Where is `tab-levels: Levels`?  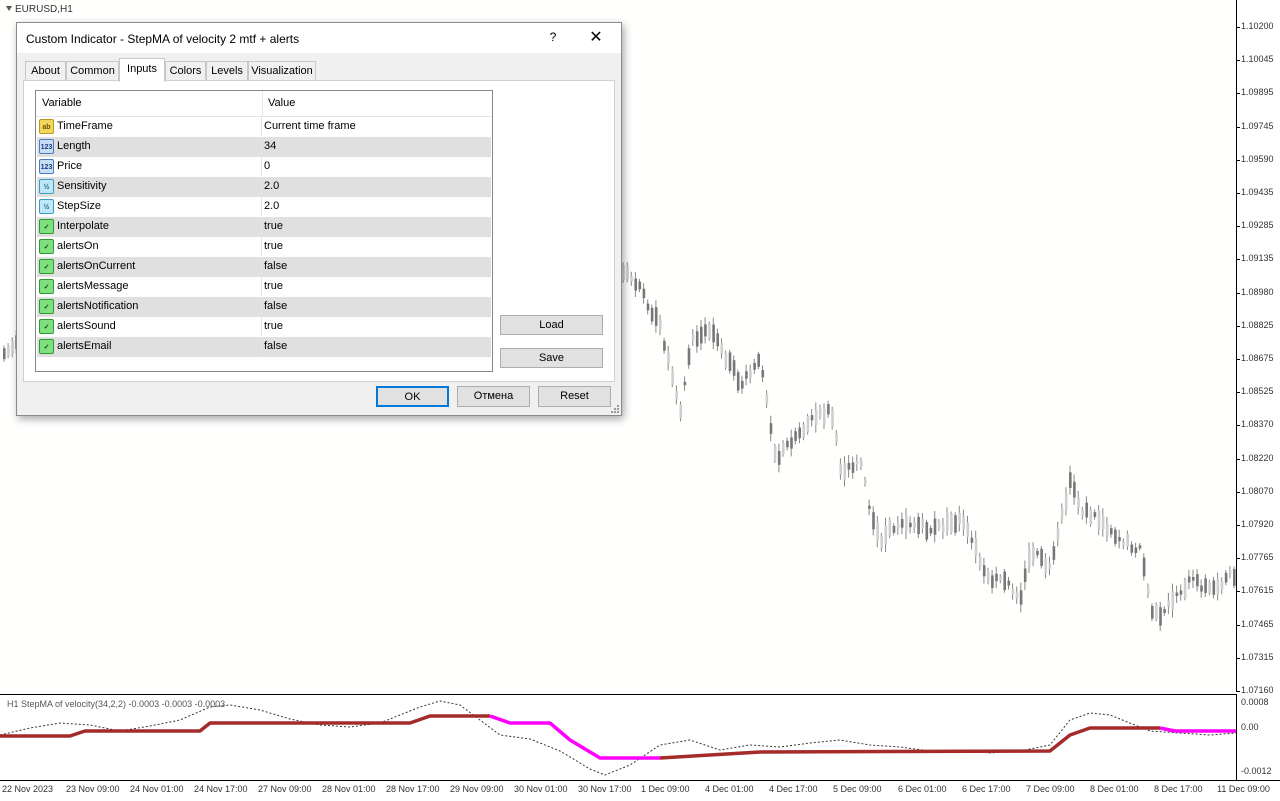
tab-levels: Levels is located at coordinates (227, 71).